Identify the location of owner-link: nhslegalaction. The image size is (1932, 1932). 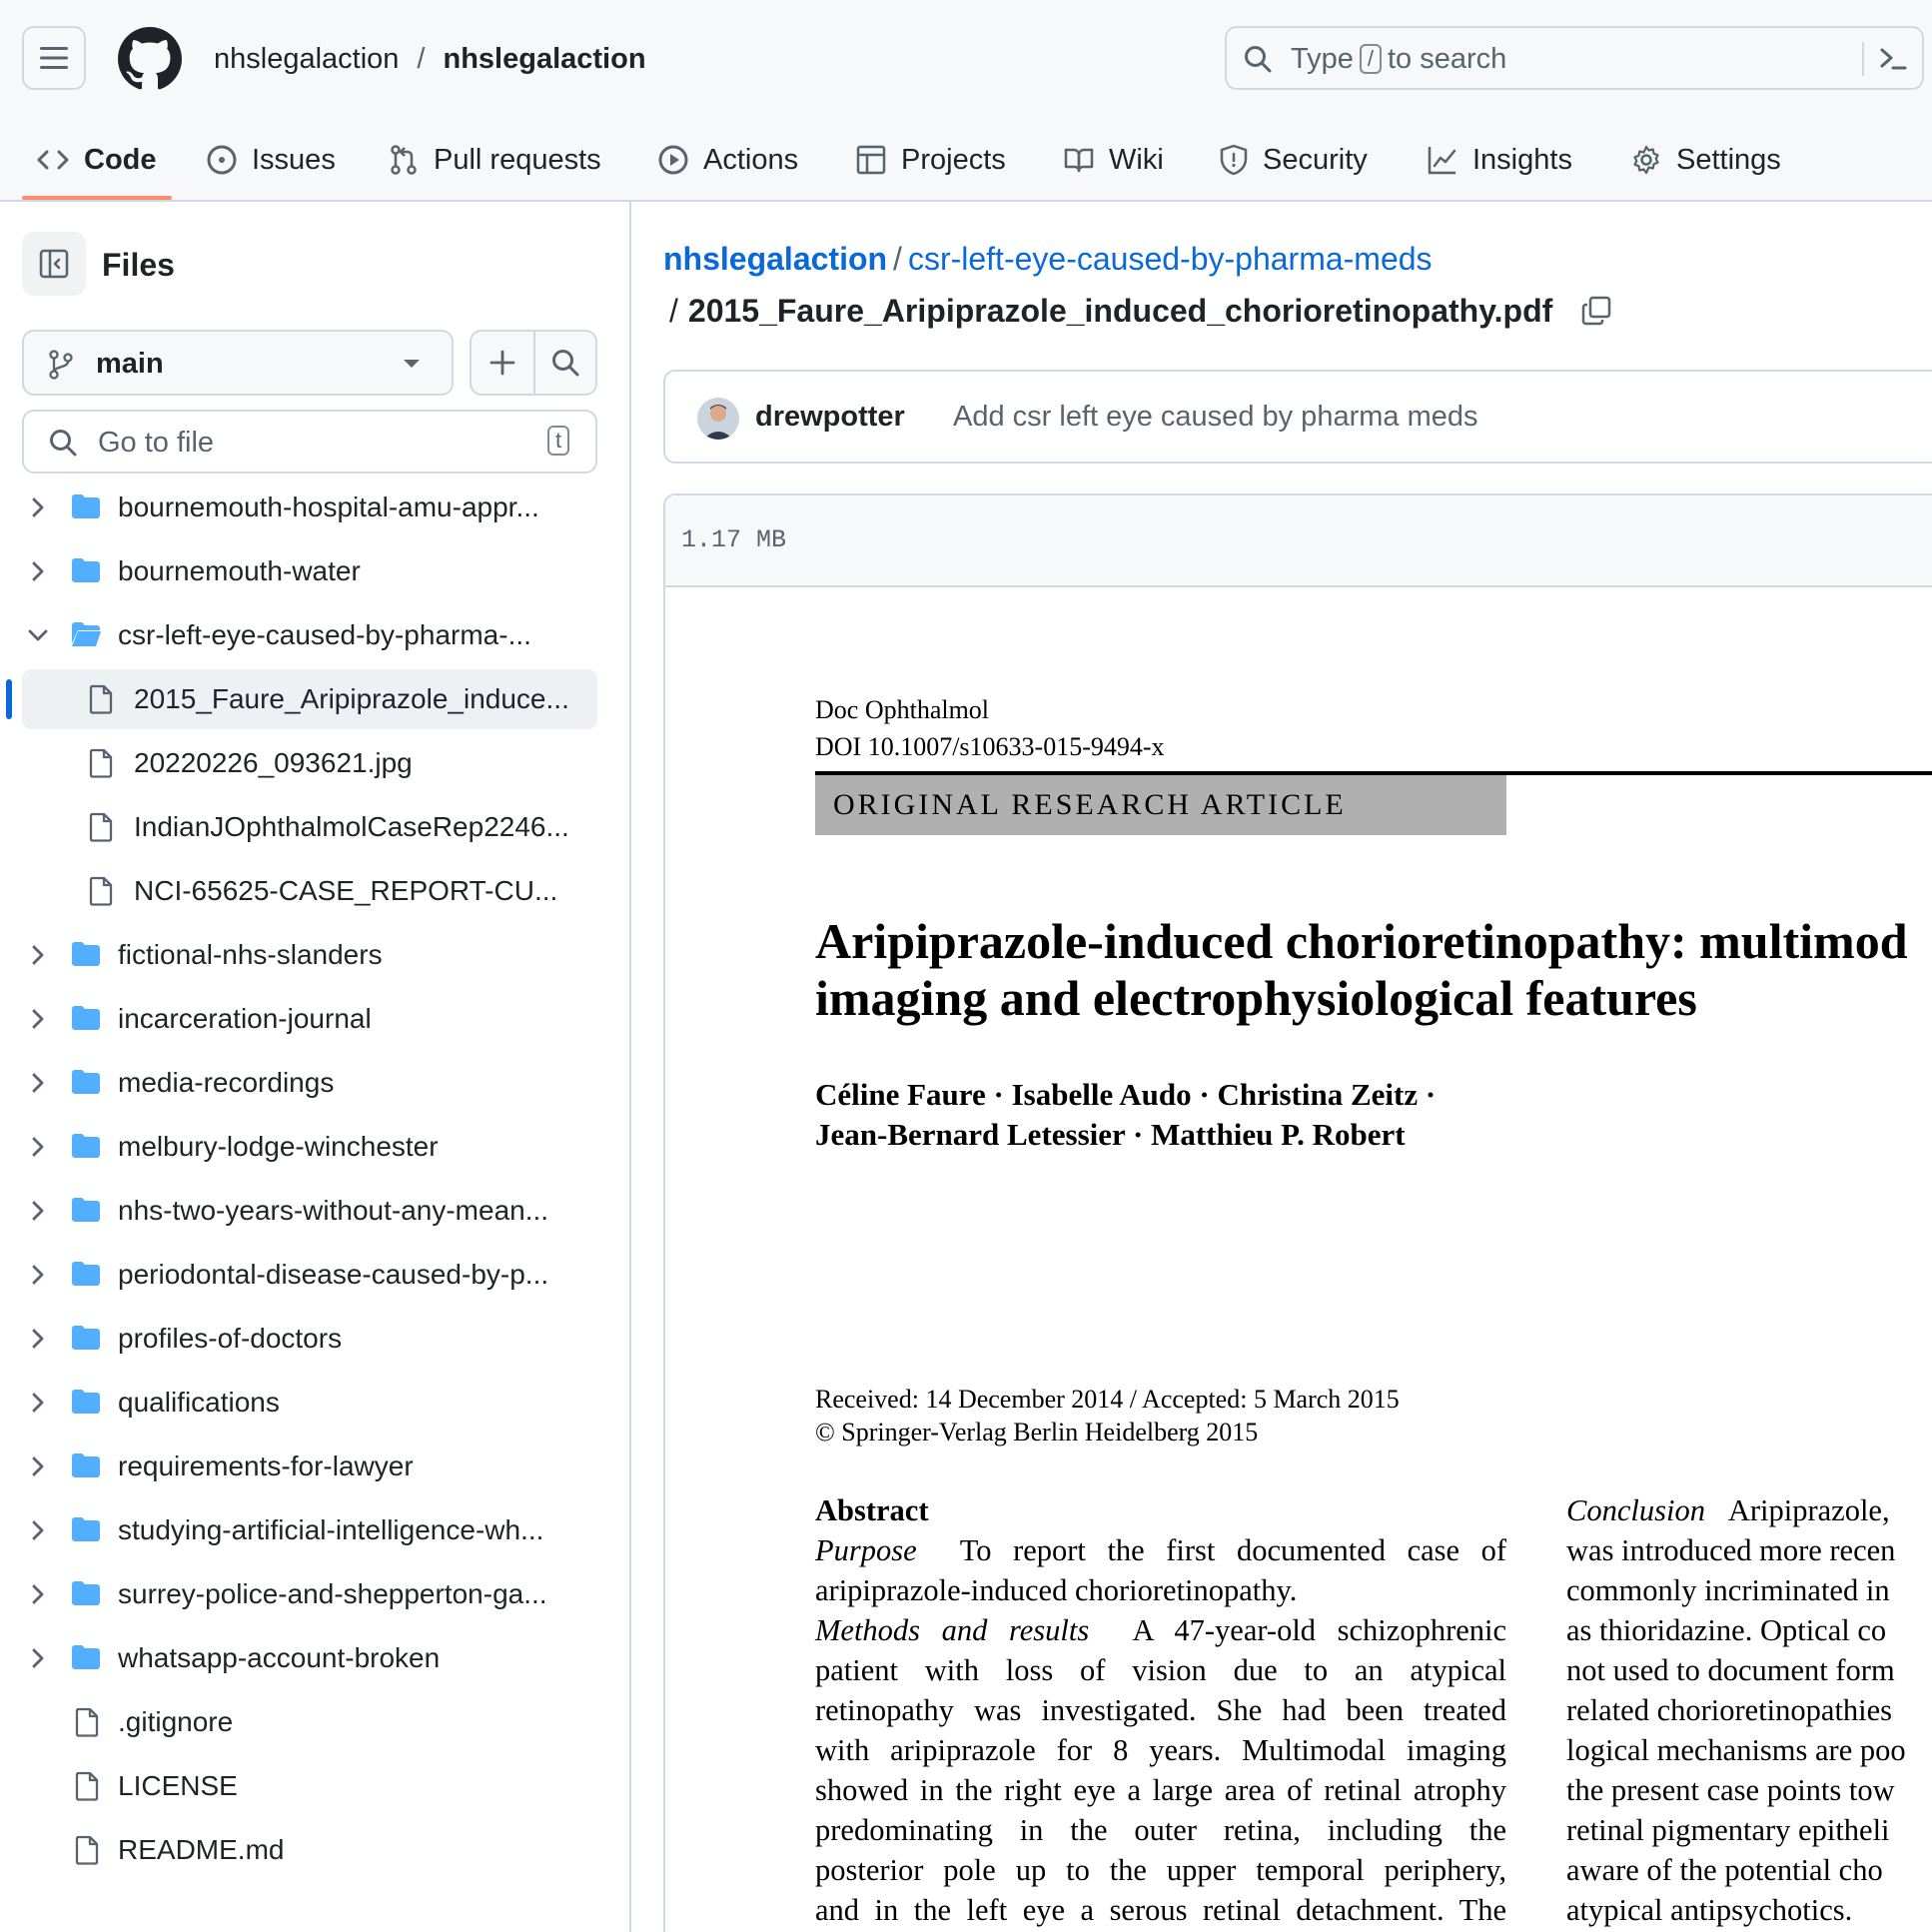
(306, 59).